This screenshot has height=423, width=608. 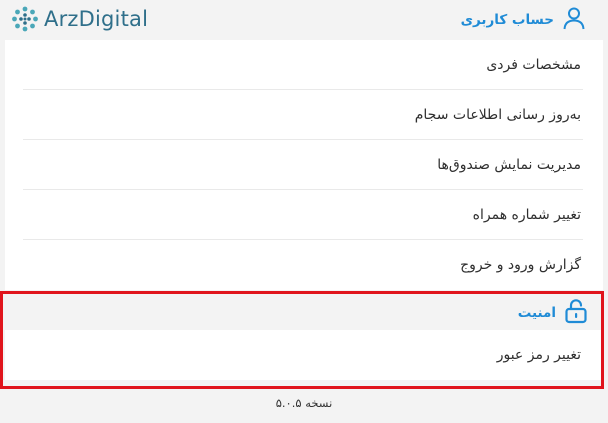 What do you see at coordinates (304, 215) in the screenshot?
I see `menu-item-change-phone: تغییر شماره همراه` at bounding box center [304, 215].